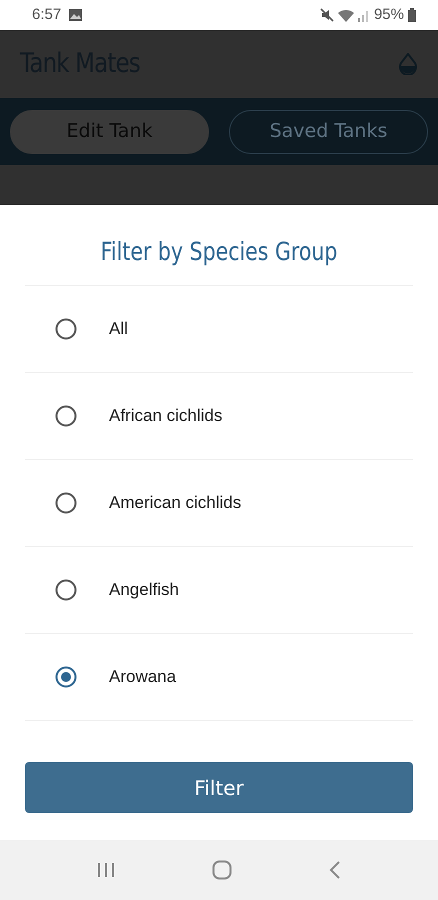  What do you see at coordinates (389, 14) in the screenshot?
I see `battery-percentage: 95%` at bounding box center [389, 14].